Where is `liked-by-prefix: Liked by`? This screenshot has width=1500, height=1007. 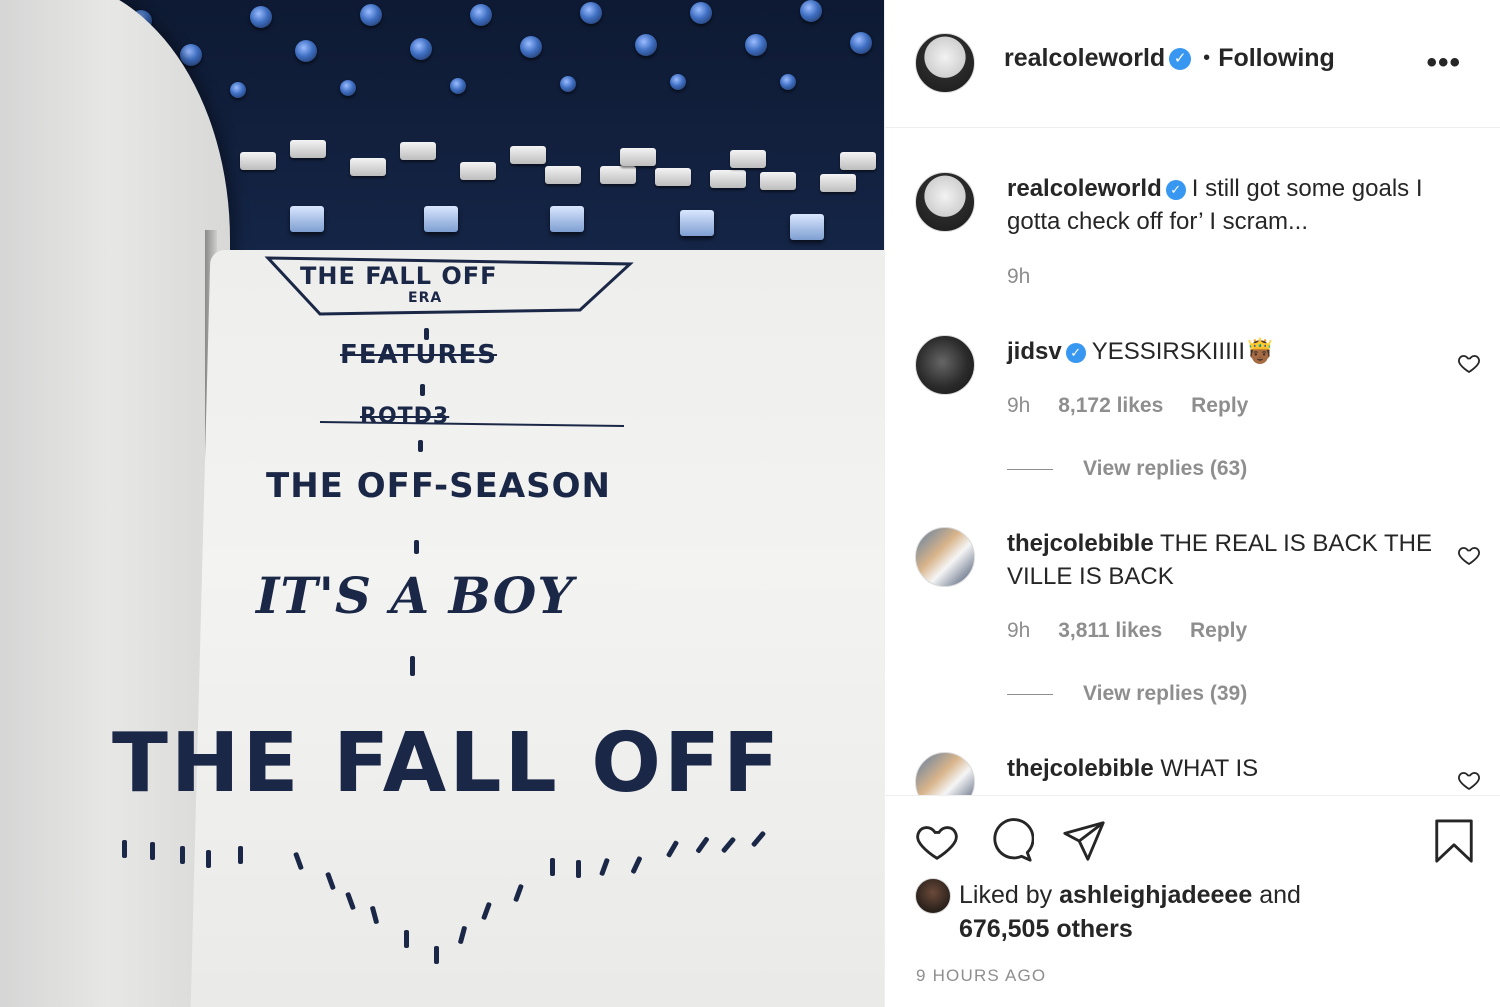
liked-by-prefix: Liked by is located at coordinates (1006, 895).